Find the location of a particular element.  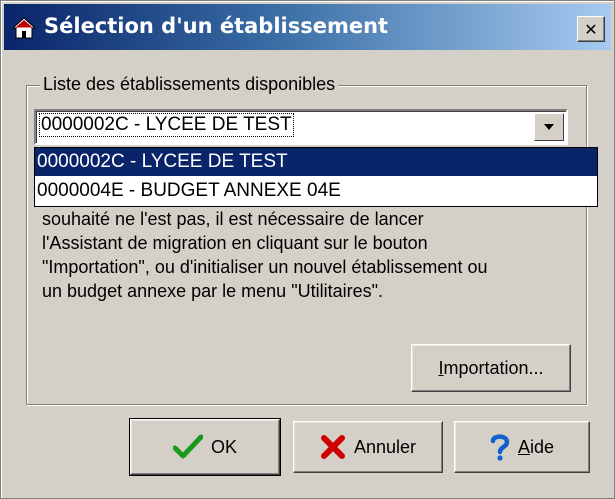

checkmark-icon is located at coordinates (187, 447).